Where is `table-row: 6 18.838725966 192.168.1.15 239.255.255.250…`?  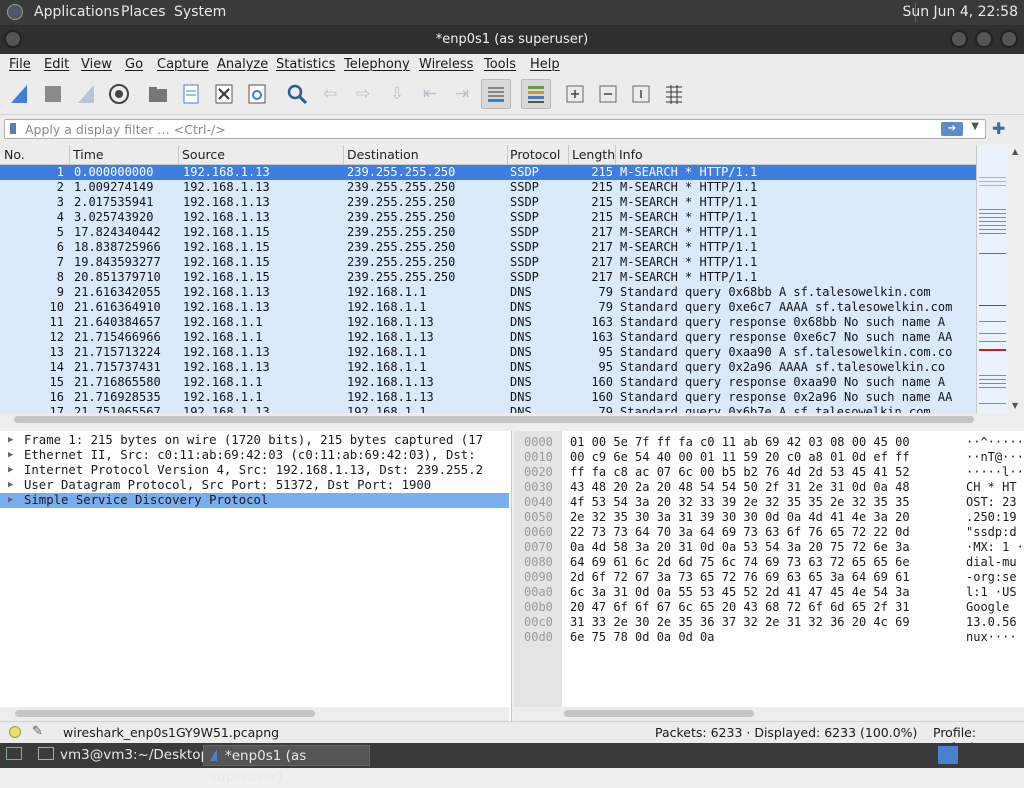 table-row: 6 18.838725966 192.168.1.15 239.255.255.250… is located at coordinates (488, 247).